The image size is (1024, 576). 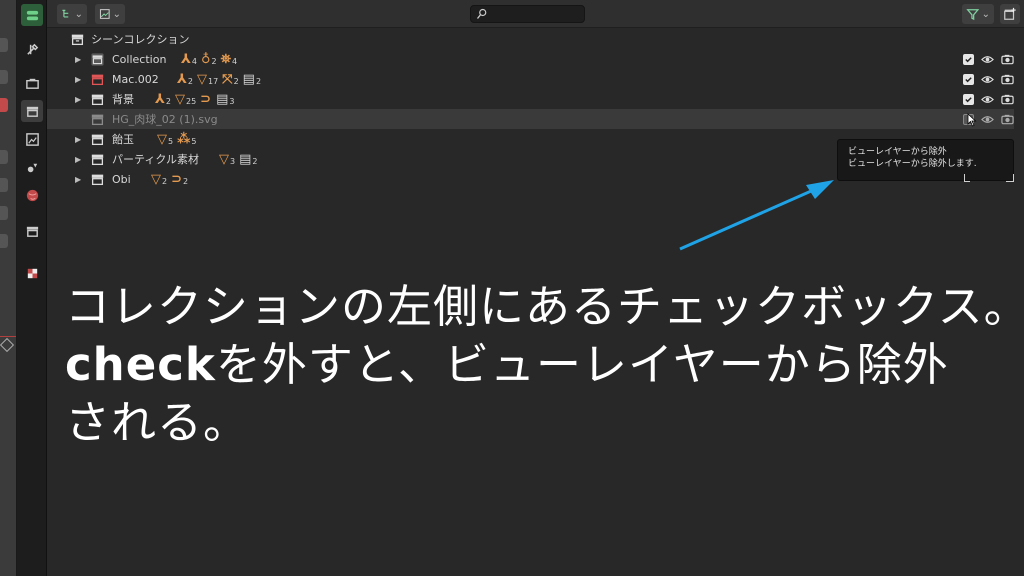 I want to click on child-icons: ▽ 5 ⁂ 5, so click(x=177, y=139).